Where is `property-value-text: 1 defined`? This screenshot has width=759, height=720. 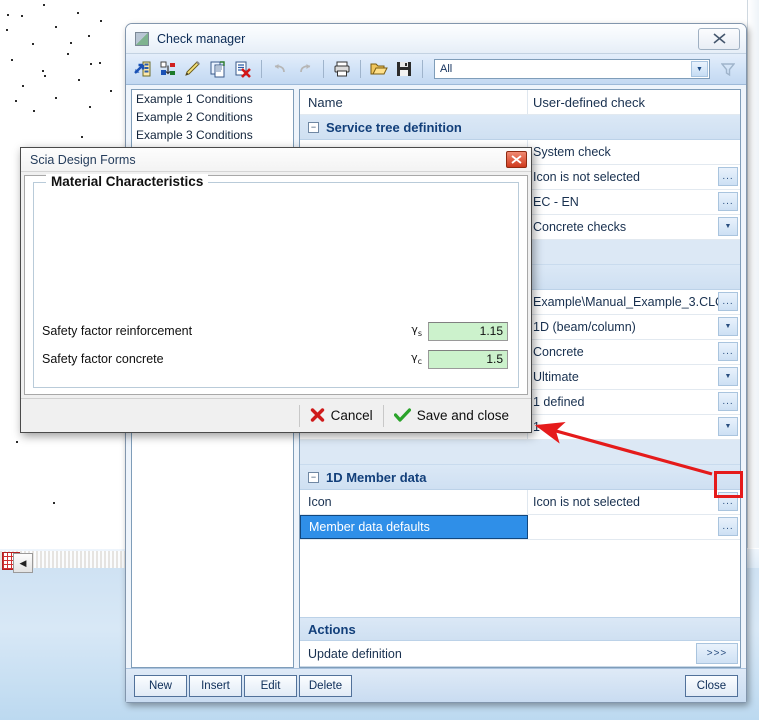
property-value-text: 1 defined is located at coordinates (559, 402).